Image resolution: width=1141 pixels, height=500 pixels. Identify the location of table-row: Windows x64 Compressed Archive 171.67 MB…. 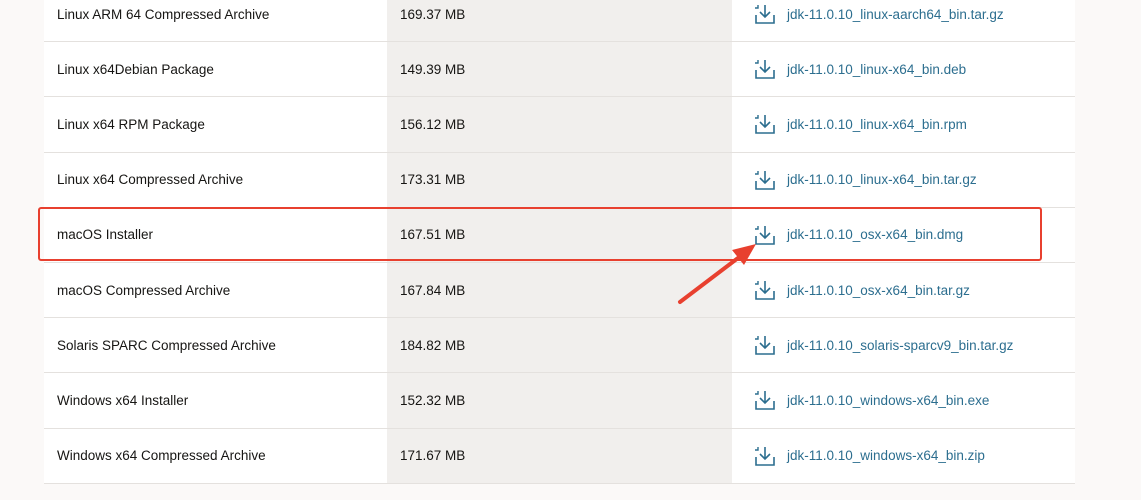
(559, 456).